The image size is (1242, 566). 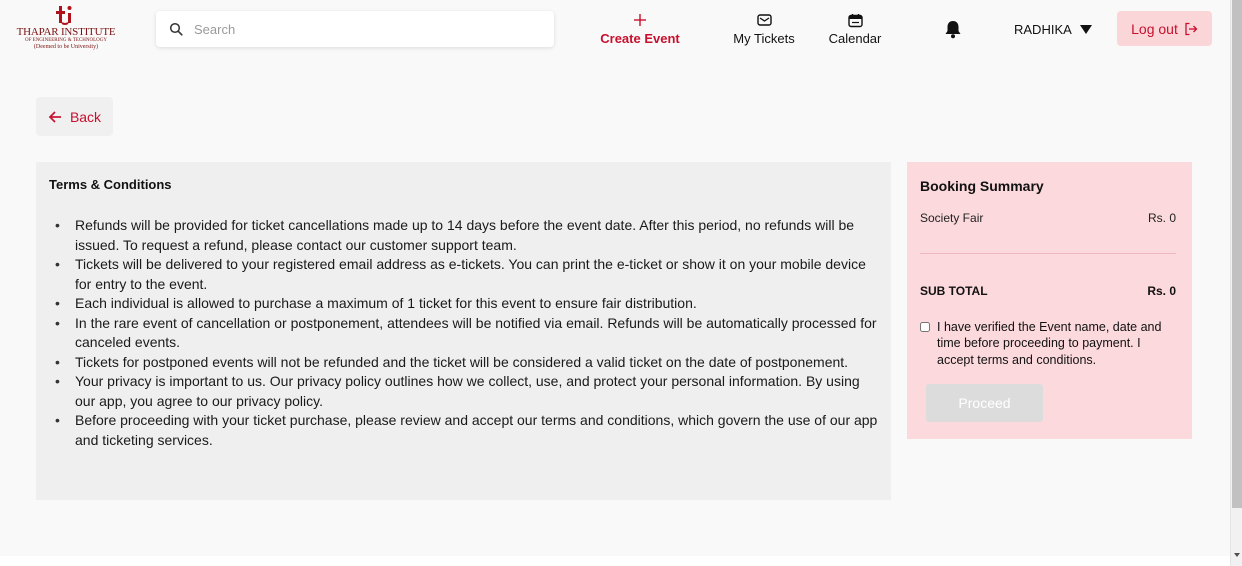 What do you see at coordinates (1154, 28) in the screenshot?
I see `logout-label: Log out` at bounding box center [1154, 28].